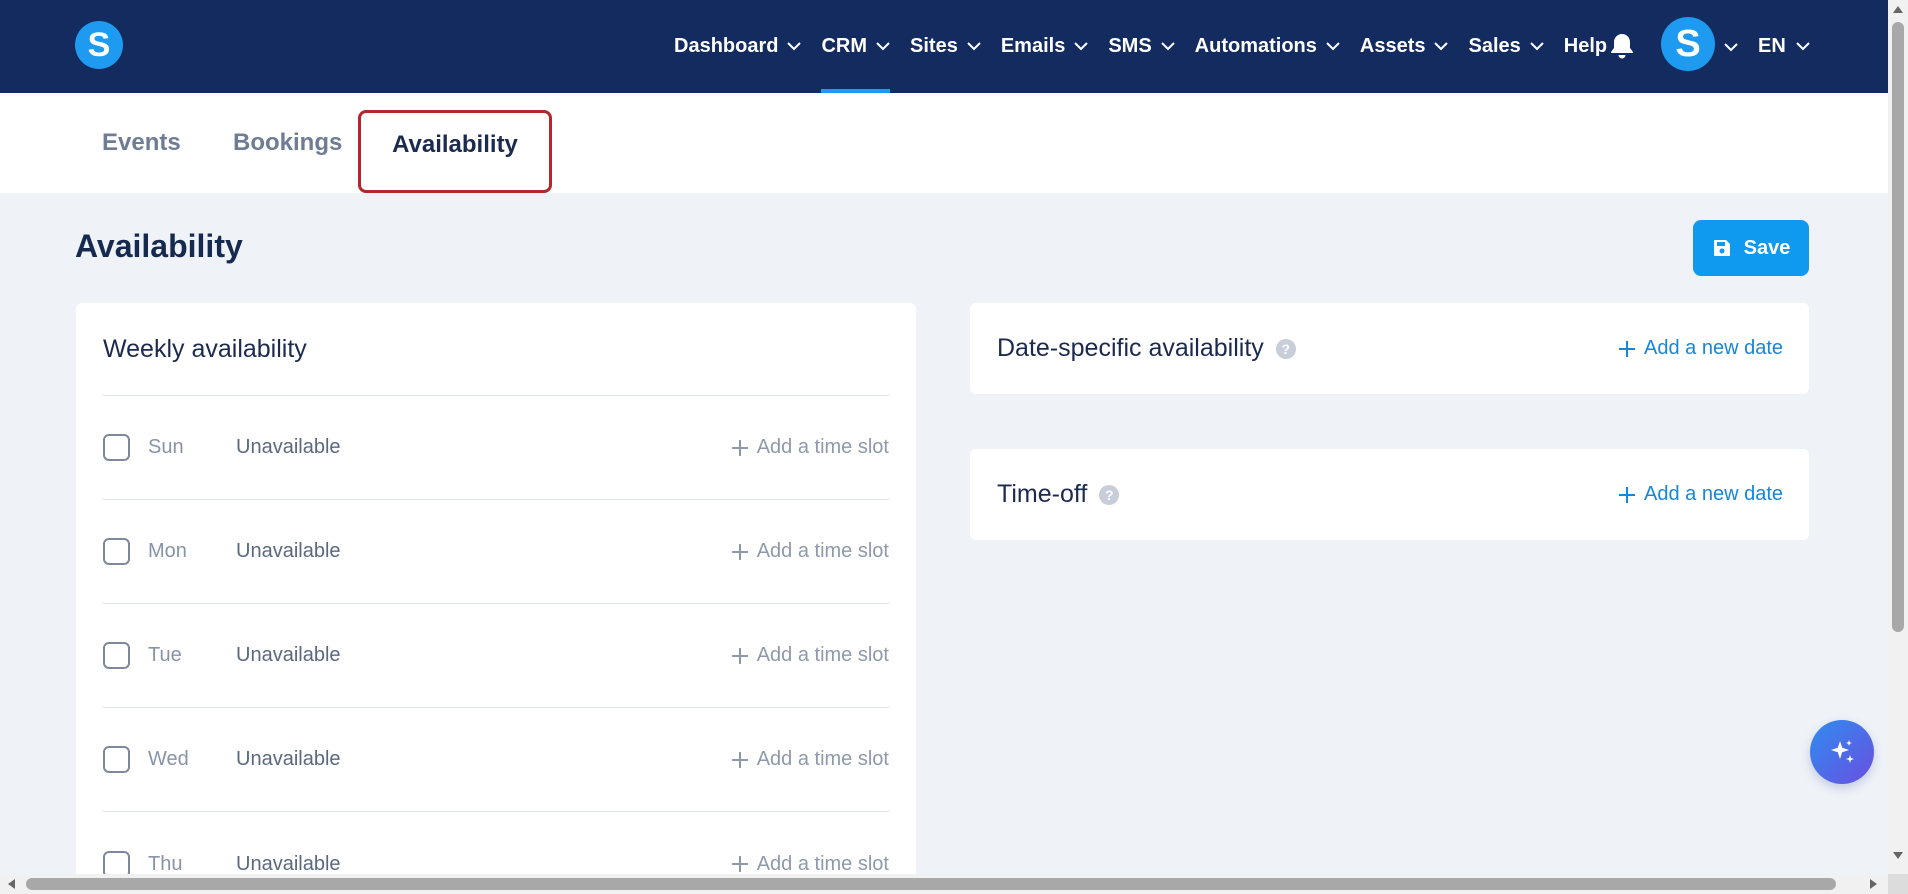  Describe the element at coordinates (205, 349) in the screenshot. I see `weekly-availability-title: Weekly availability` at that location.